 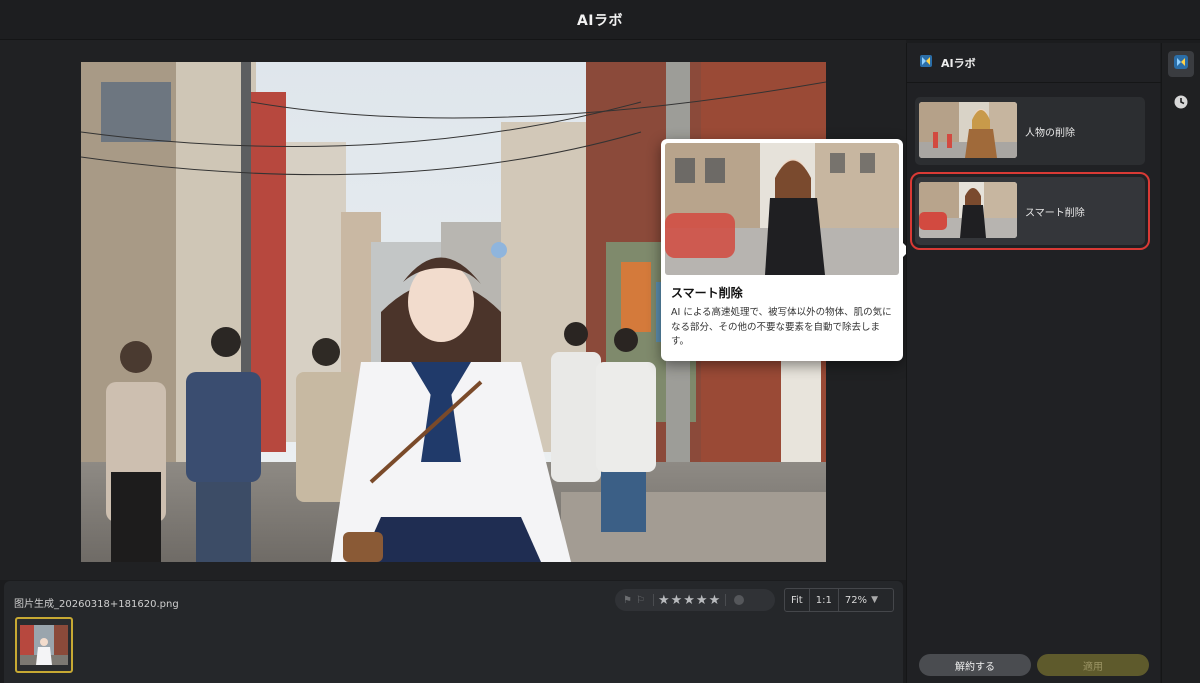 I want to click on cancel-button: 解約する, so click(x=975, y=665).